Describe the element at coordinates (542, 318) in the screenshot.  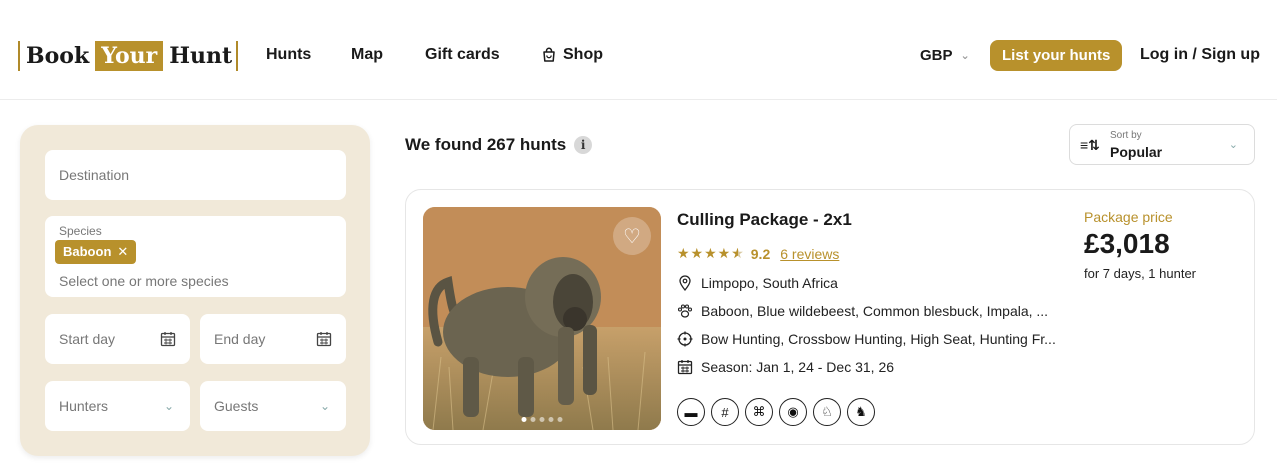
I see `hunt-photo: ♡` at that location.